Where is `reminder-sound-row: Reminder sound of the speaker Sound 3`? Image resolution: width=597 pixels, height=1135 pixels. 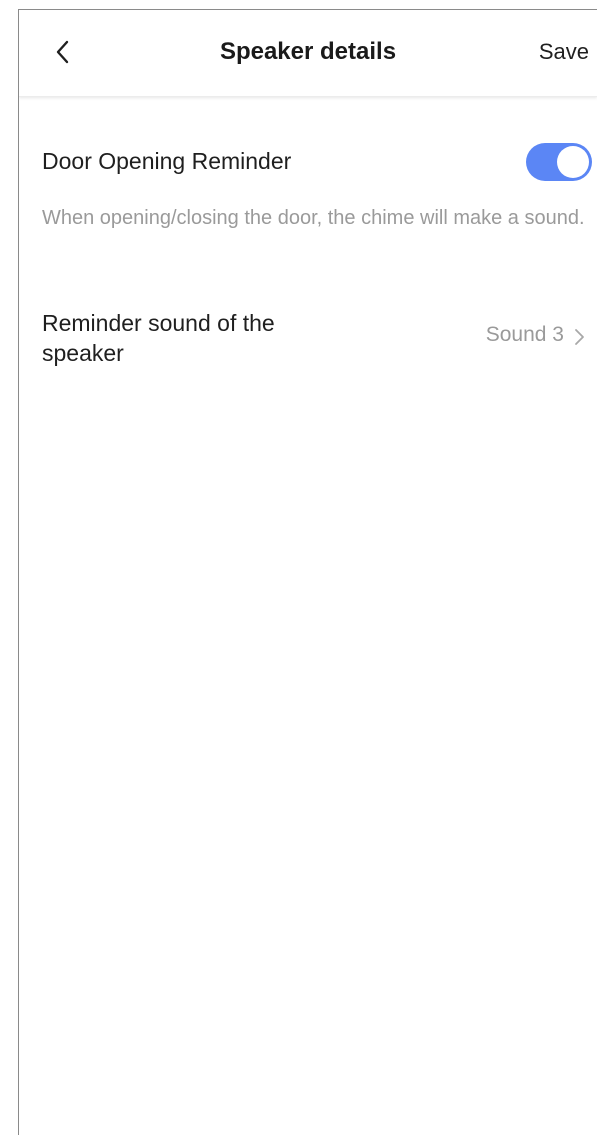 reminder-sound-row: Reminder sound of the speaker Sound 3 is located at coordinates (316, 338).